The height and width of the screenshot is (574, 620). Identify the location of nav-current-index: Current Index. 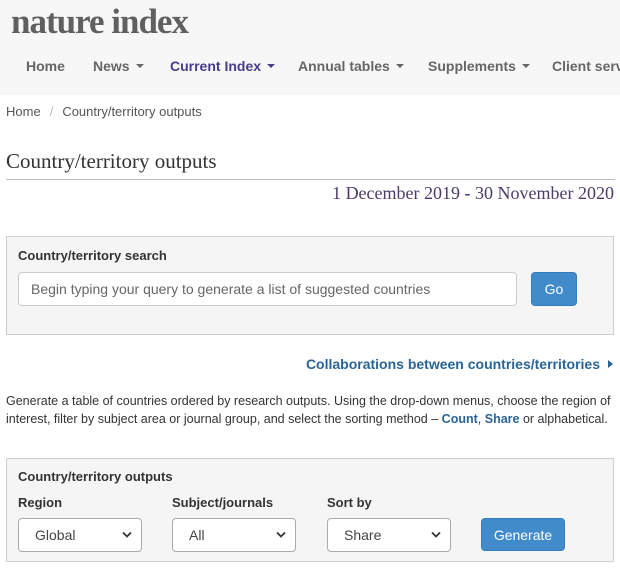
(223, 66).